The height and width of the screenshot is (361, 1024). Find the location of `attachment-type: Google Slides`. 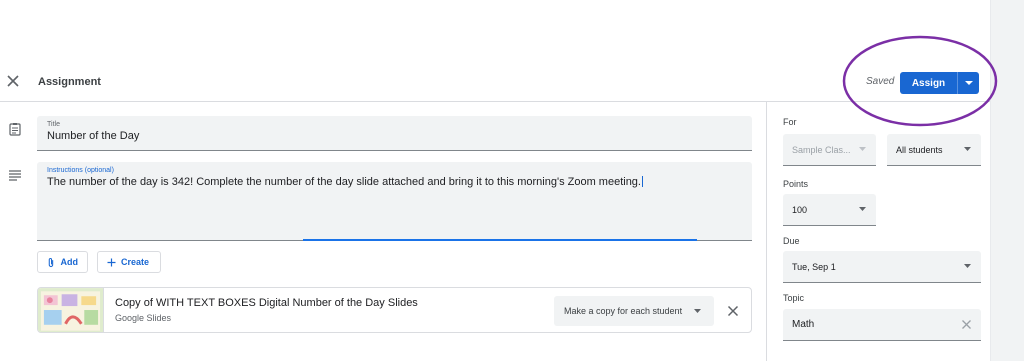

attachment-type: Google Slides is located at coordinates (143, 318).